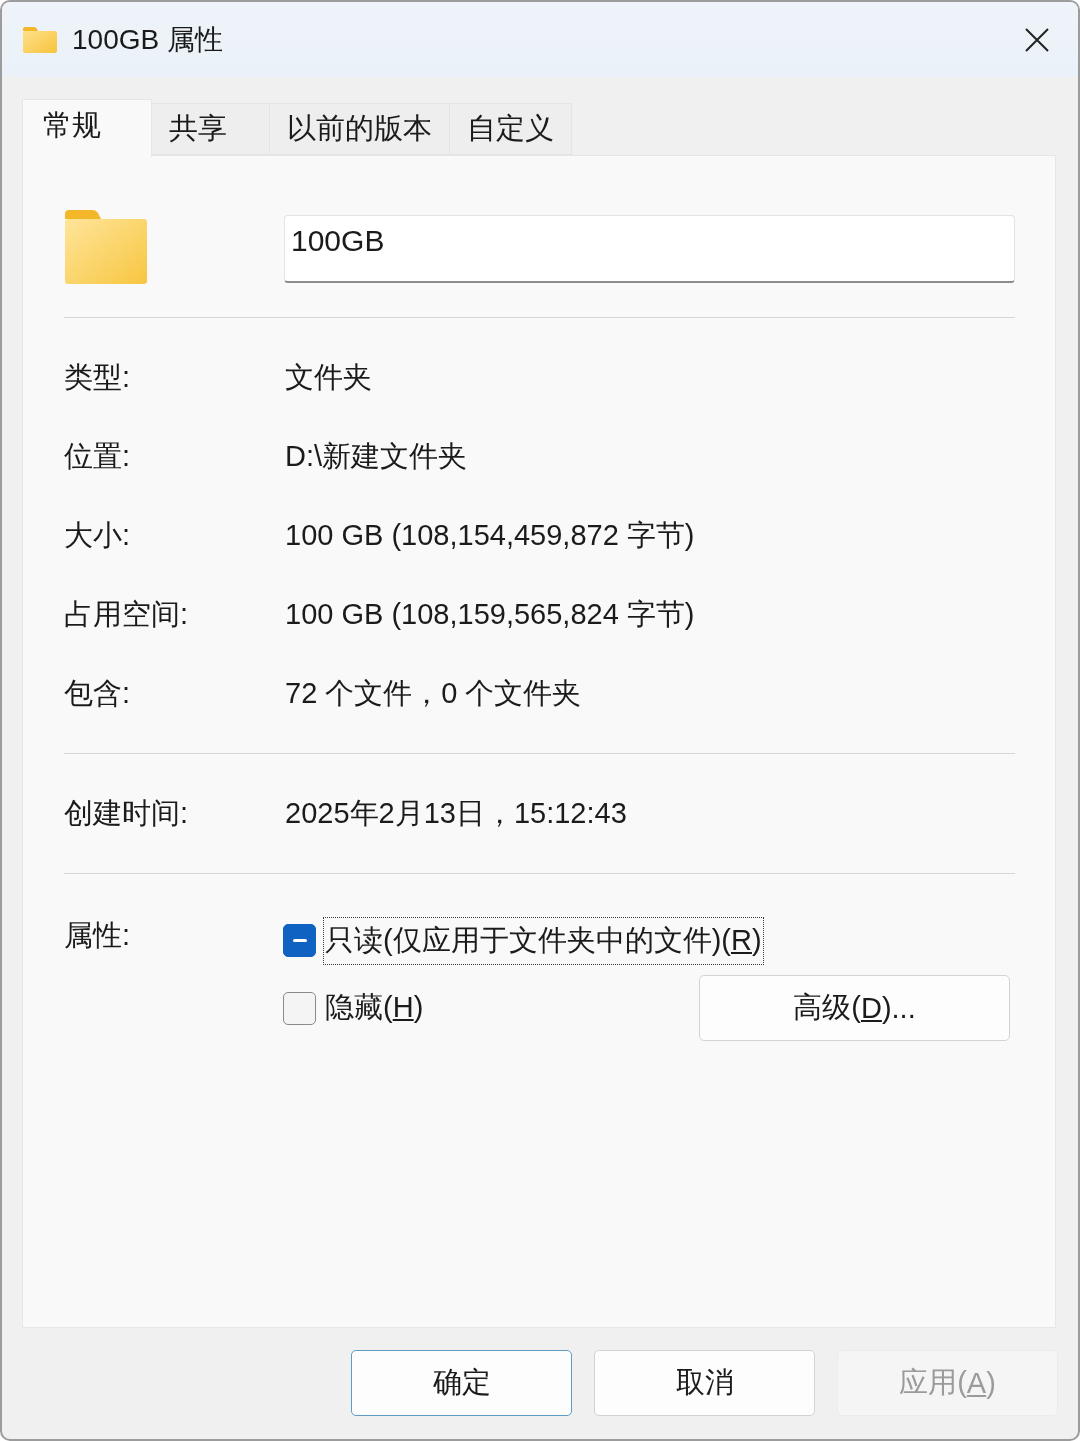 This screenshot has width=1080, height=1441. I want to click on dash-icon, so click(299, 940).